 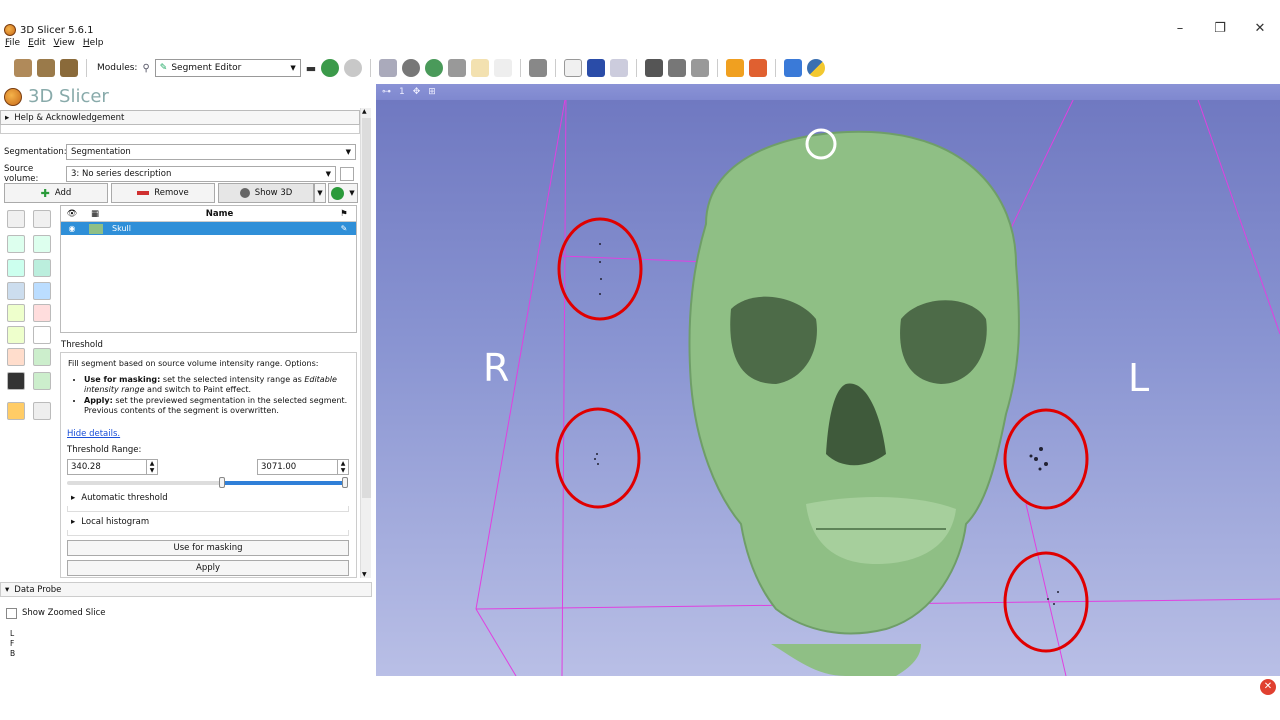 What do you see at coordinates (677, 68) in the screenshot?
I see `scene-view-icon` at bounding box center [677, 68].